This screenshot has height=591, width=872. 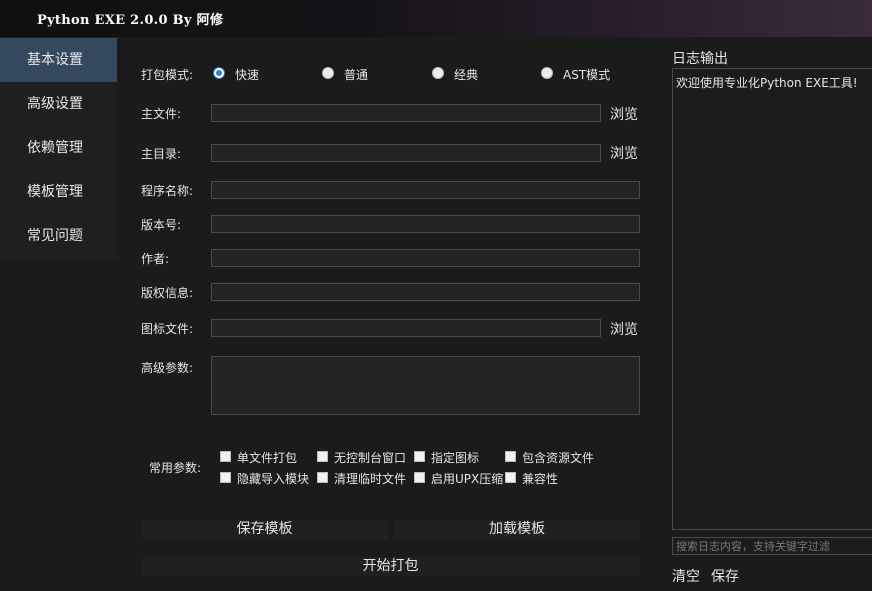 What do you see at coordinates (686, 576) in the screenshot?
I see `clear-log-button: 清空` at bounding box center [686, 576].